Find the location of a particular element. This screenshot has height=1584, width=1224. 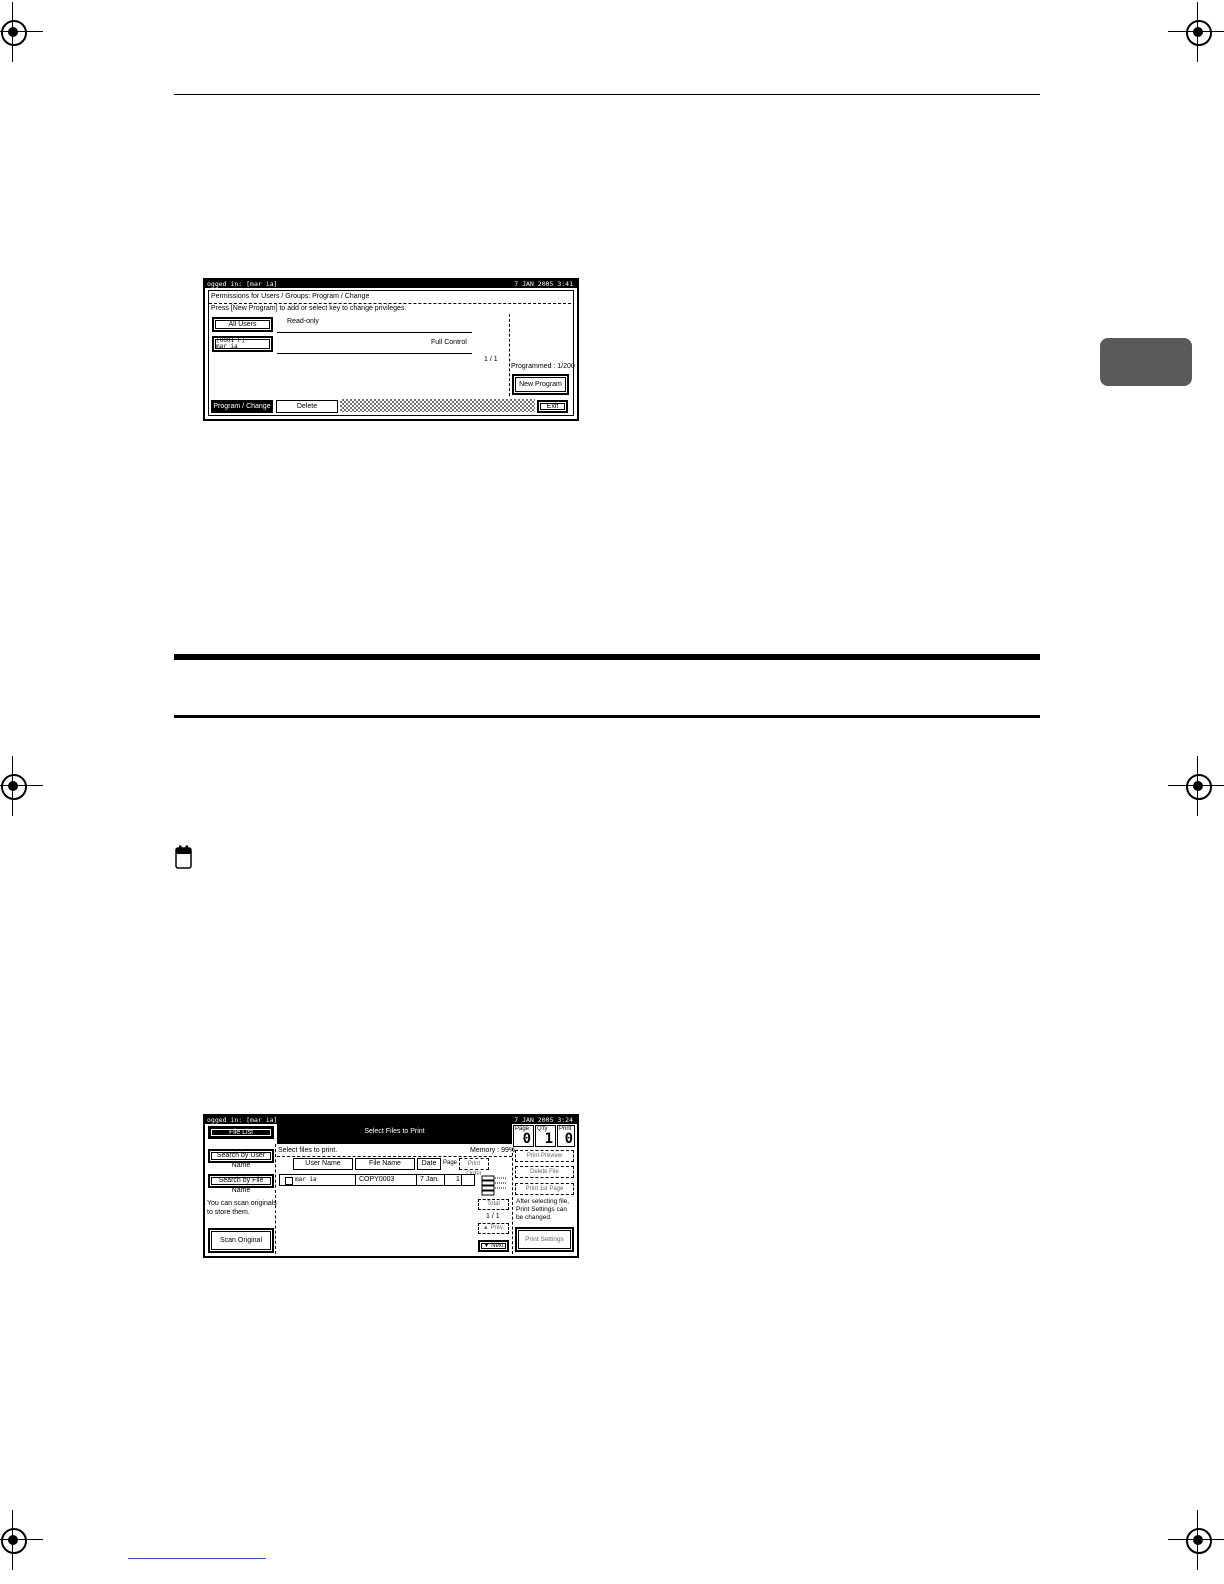

exit-button: Exit is located at coordinates (552, 406).